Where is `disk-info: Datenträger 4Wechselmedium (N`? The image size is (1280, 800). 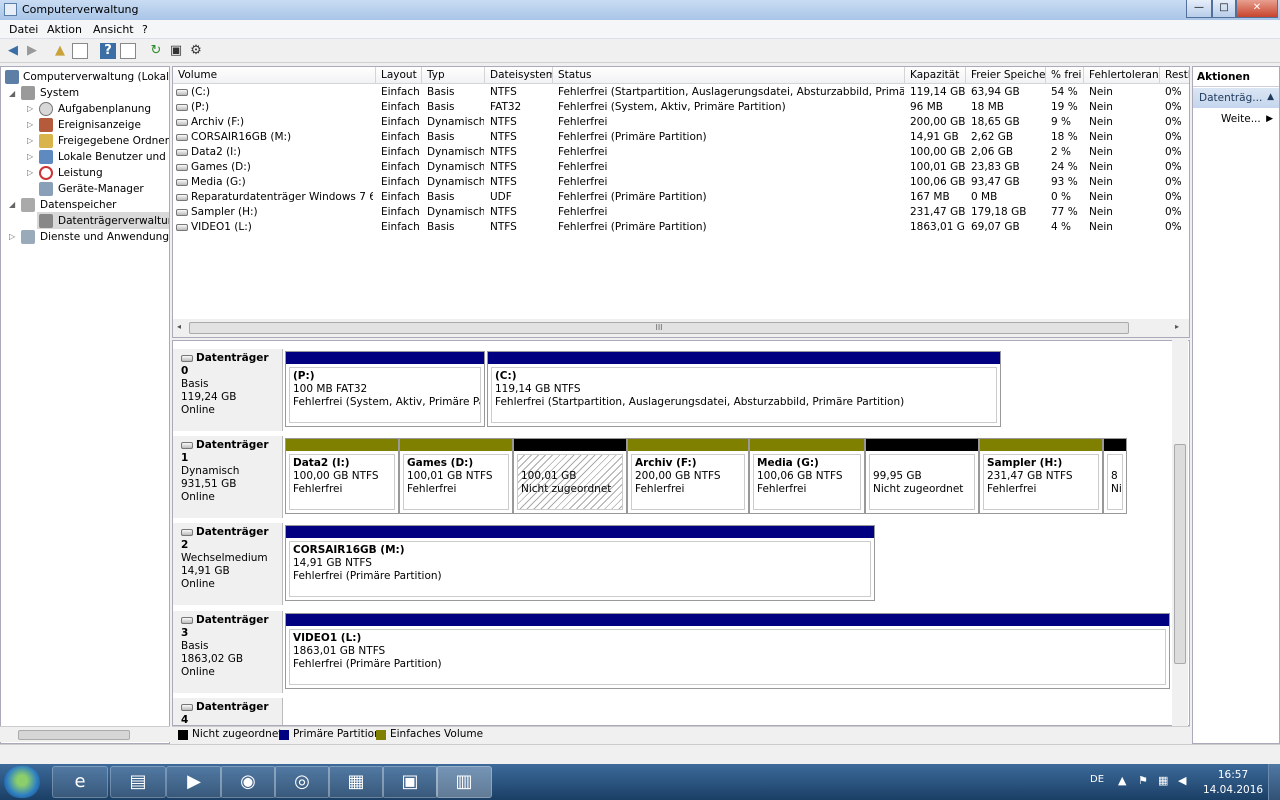 disk-info: Datenträger 4Wechselmedium (N is located at coordinates (228, 711).